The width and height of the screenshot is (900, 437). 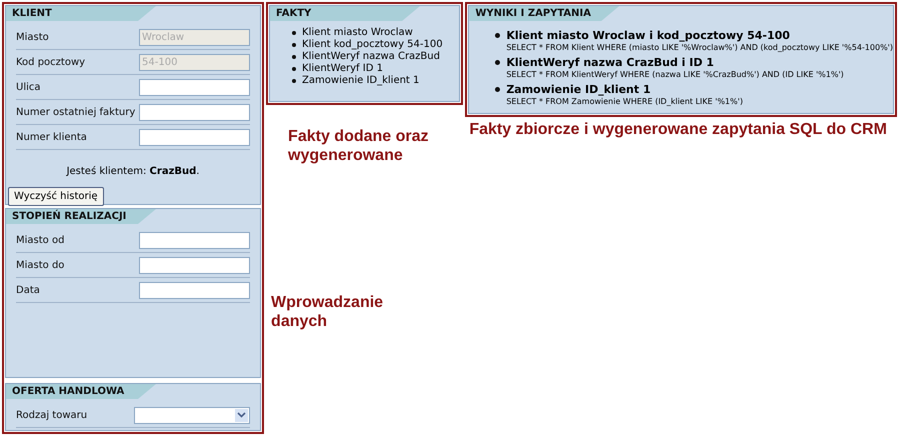 What do you see at coordinates (675, 75) in the screenshot?
I see `sql-query: SELECT * FROM KlientWeryf WHERE (nazwa LIKE '%CrazBud%') AND (ID LIKE '%1%')` at bounding box center [675, 75].